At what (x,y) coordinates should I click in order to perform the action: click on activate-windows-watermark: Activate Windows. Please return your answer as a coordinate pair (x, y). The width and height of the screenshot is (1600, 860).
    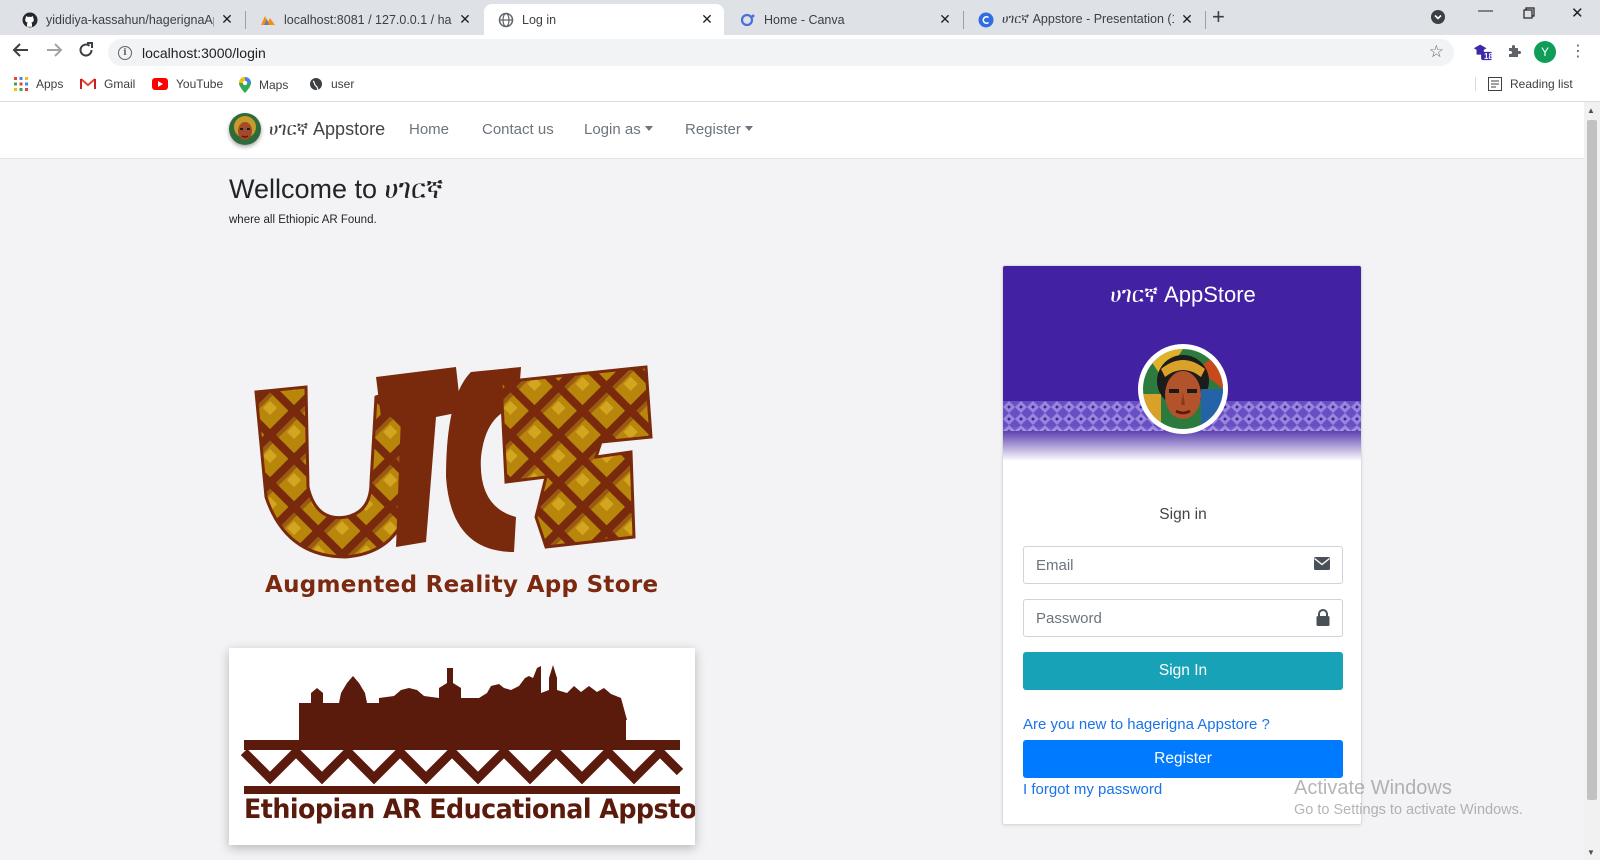
    Looking at the image, I should click on (1373, 788).